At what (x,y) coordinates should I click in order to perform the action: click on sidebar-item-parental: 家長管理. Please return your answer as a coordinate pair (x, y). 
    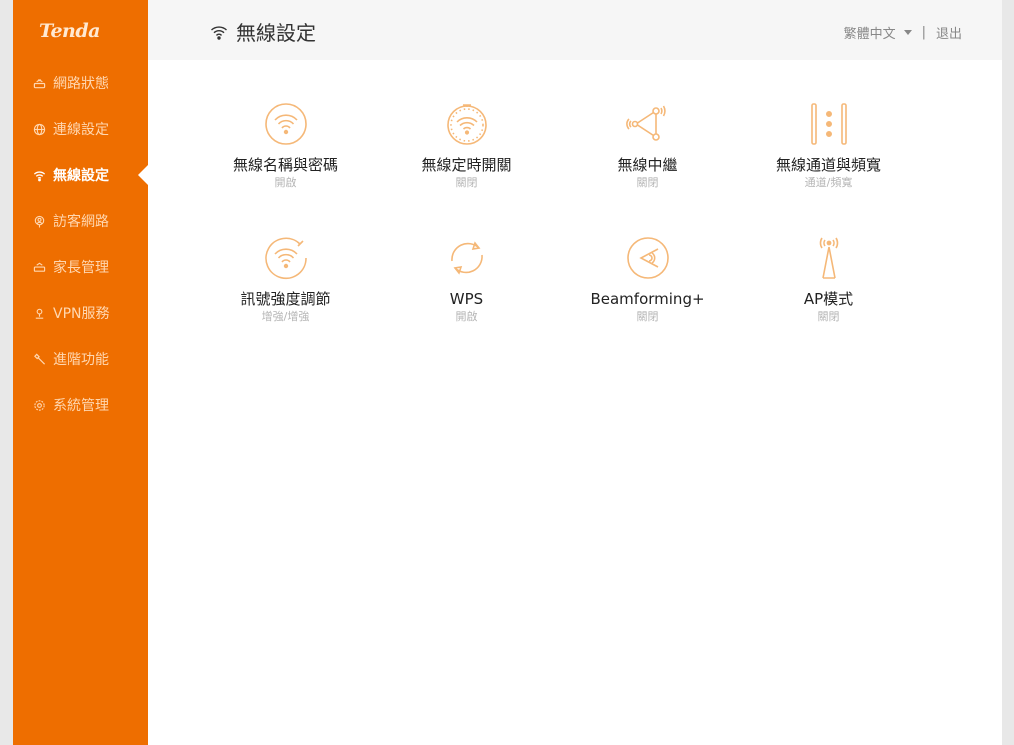
    Looking at the image, I should click on (80, 267).